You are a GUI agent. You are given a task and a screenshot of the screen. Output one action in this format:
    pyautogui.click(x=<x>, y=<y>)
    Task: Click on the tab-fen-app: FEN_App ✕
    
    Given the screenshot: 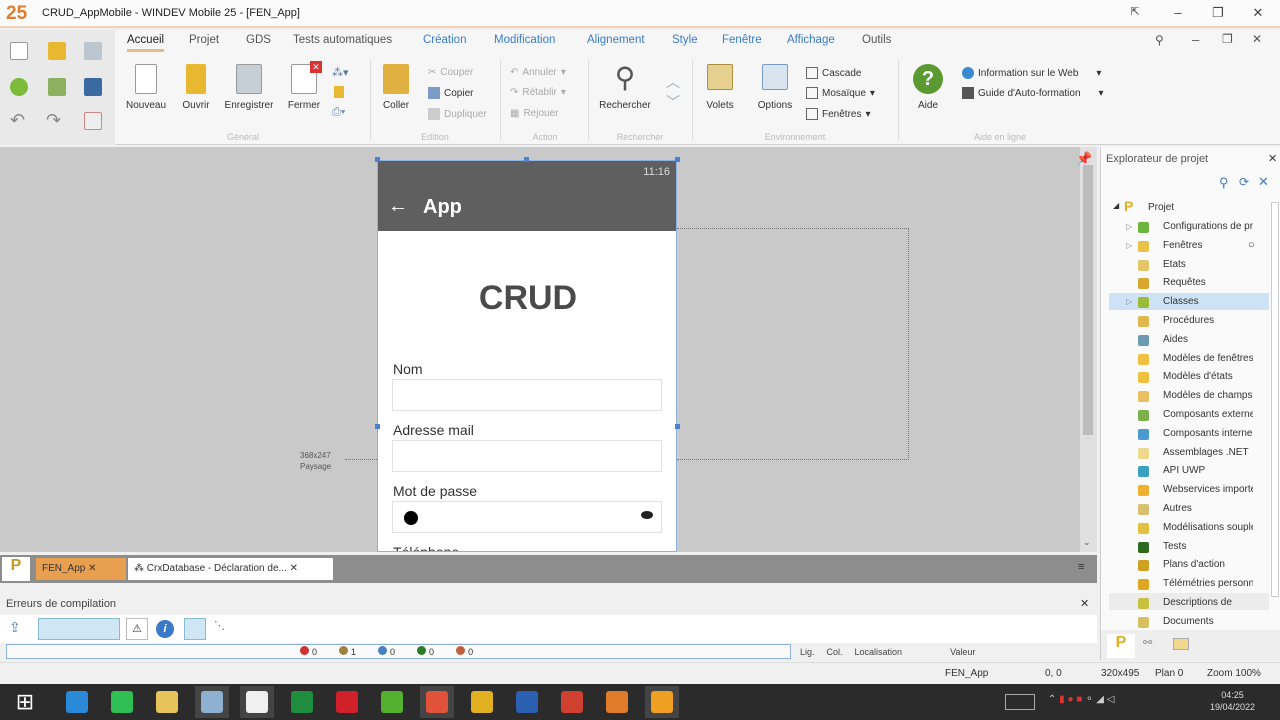 What is the action you would take?
    pyautogui.click(x=81, y=569)
    